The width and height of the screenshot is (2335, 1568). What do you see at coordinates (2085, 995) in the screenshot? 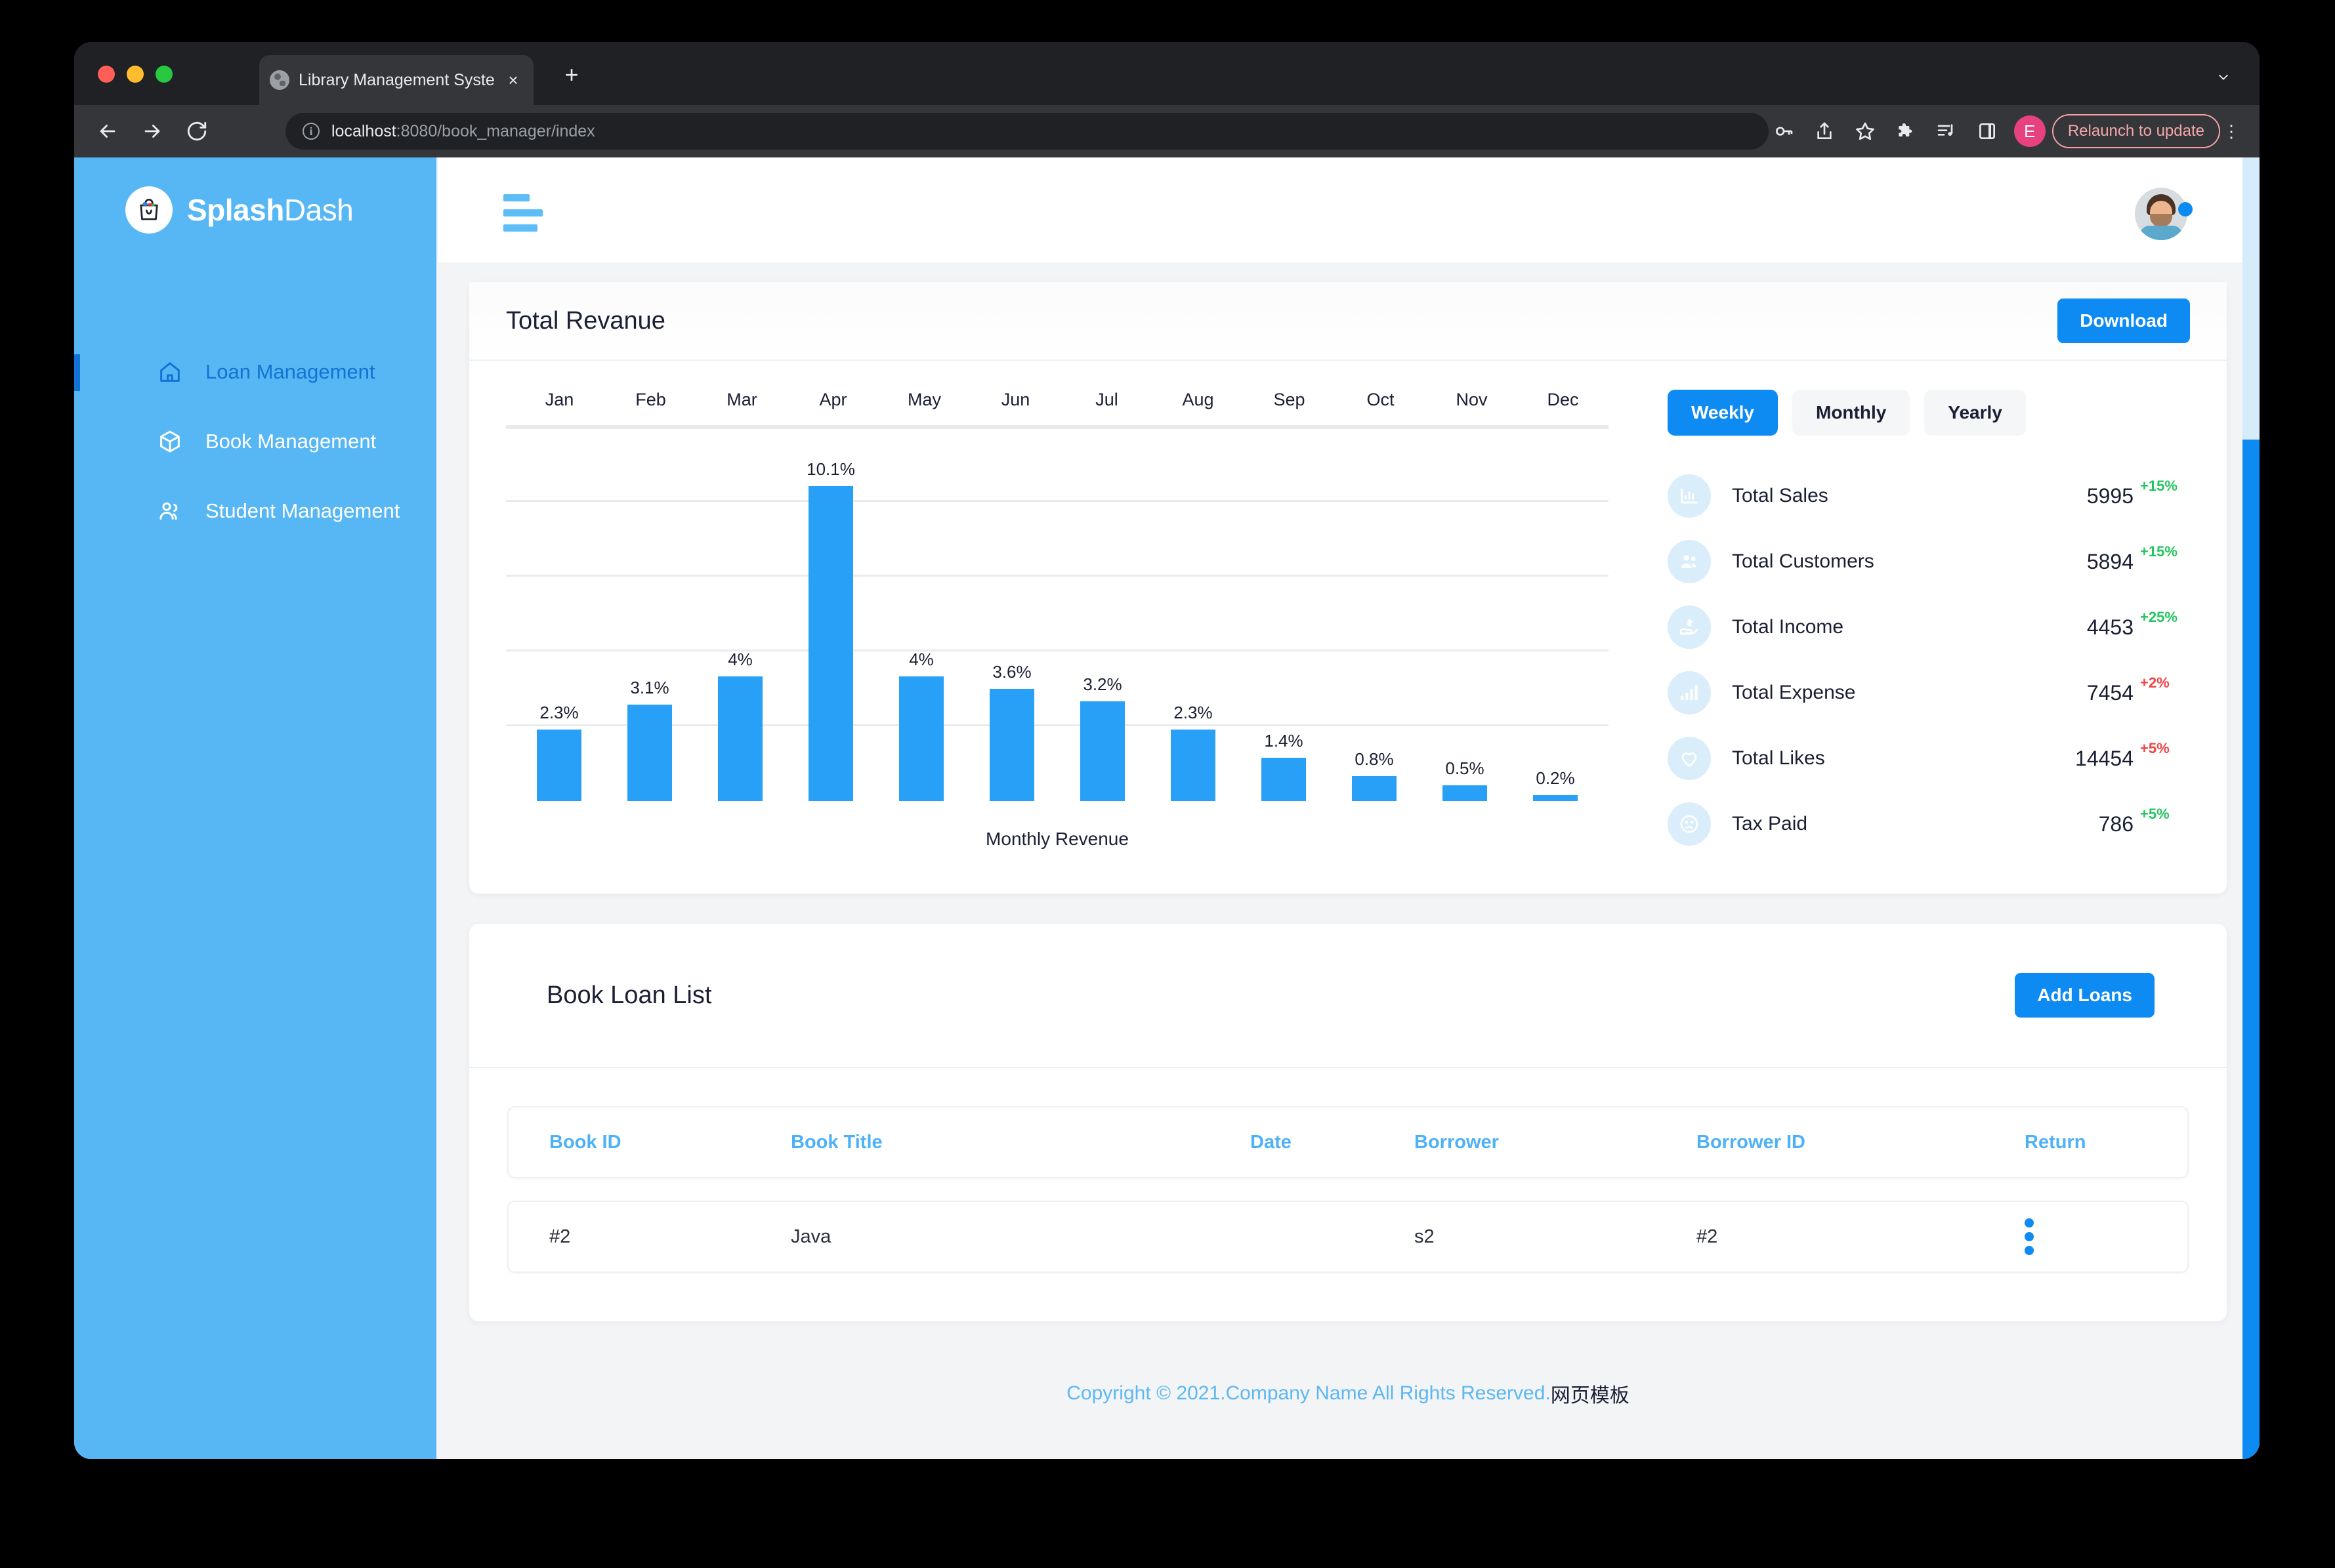
I see `add-loans-button: Add Loans` at bounding box center [2085, 995].